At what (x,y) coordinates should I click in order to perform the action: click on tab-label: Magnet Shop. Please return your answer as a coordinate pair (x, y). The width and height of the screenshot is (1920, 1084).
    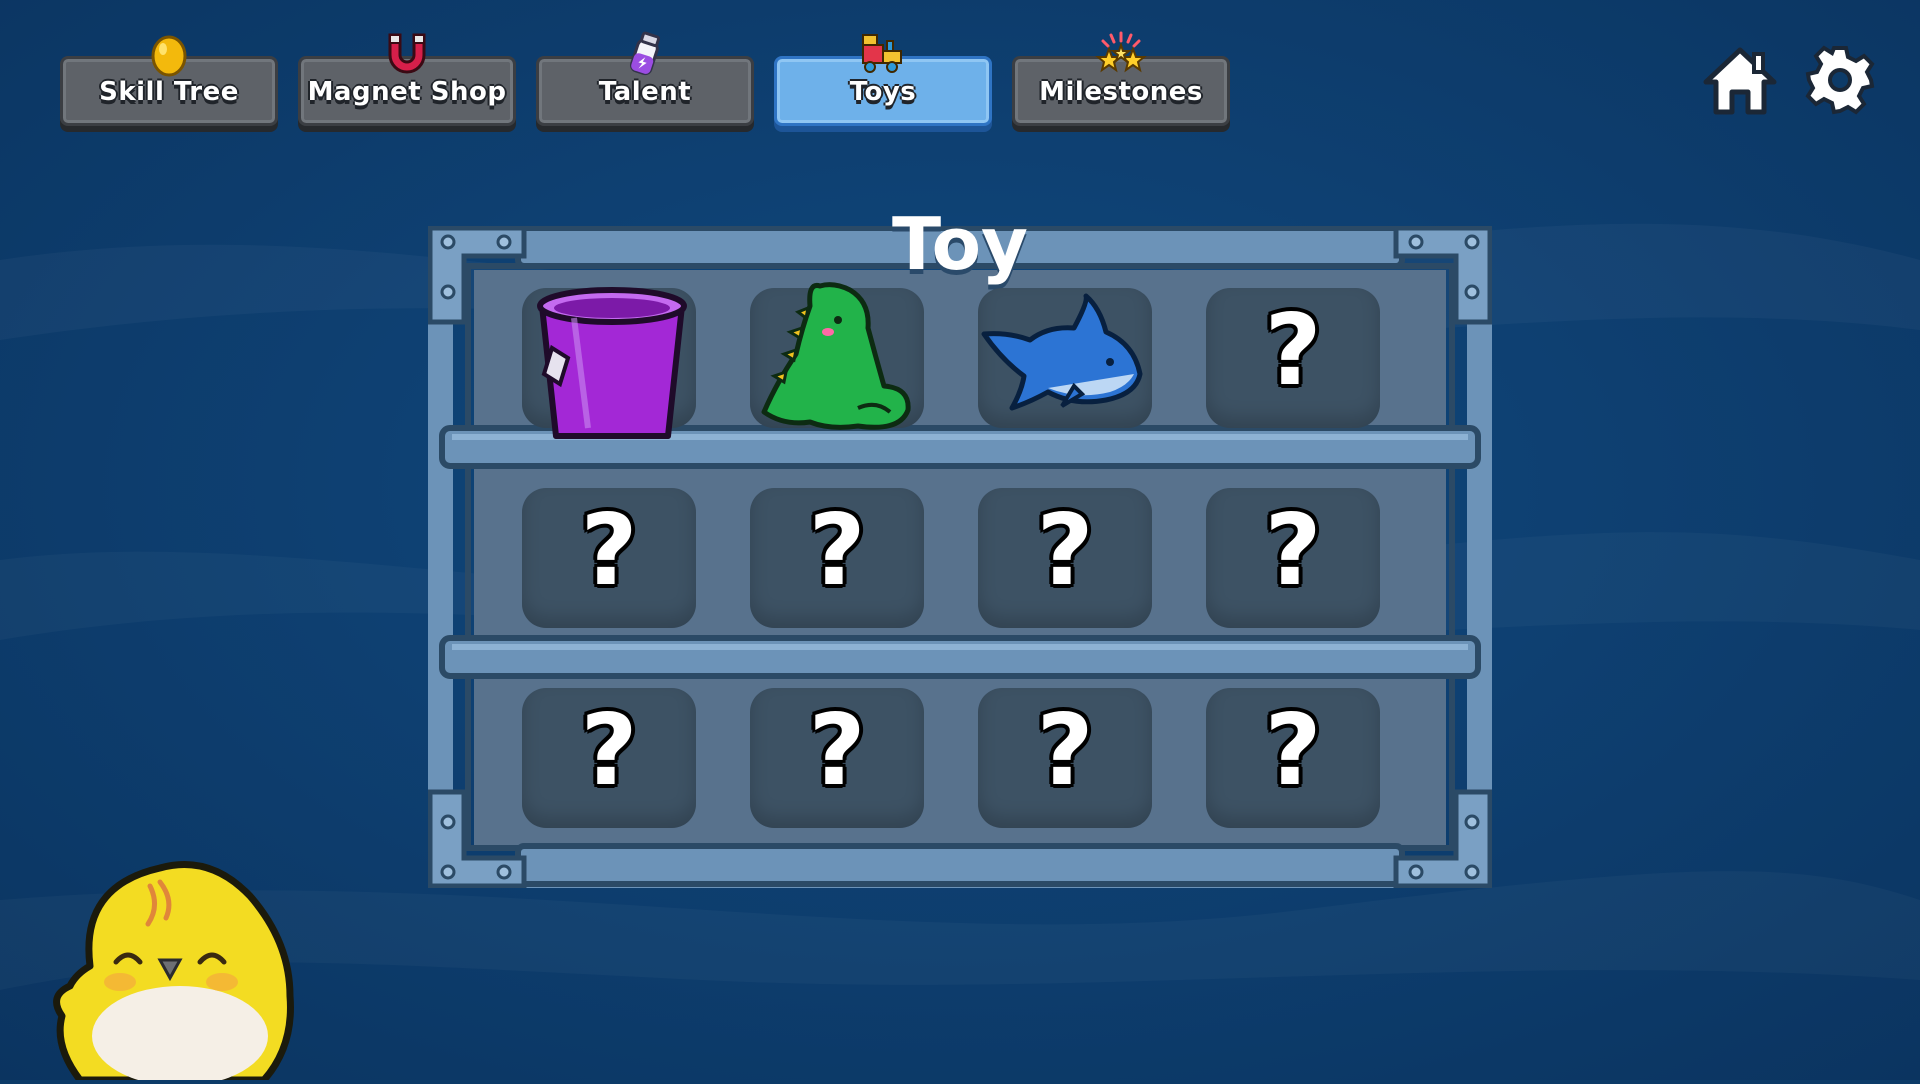
    Looking at the image, I should click on (407, 92).